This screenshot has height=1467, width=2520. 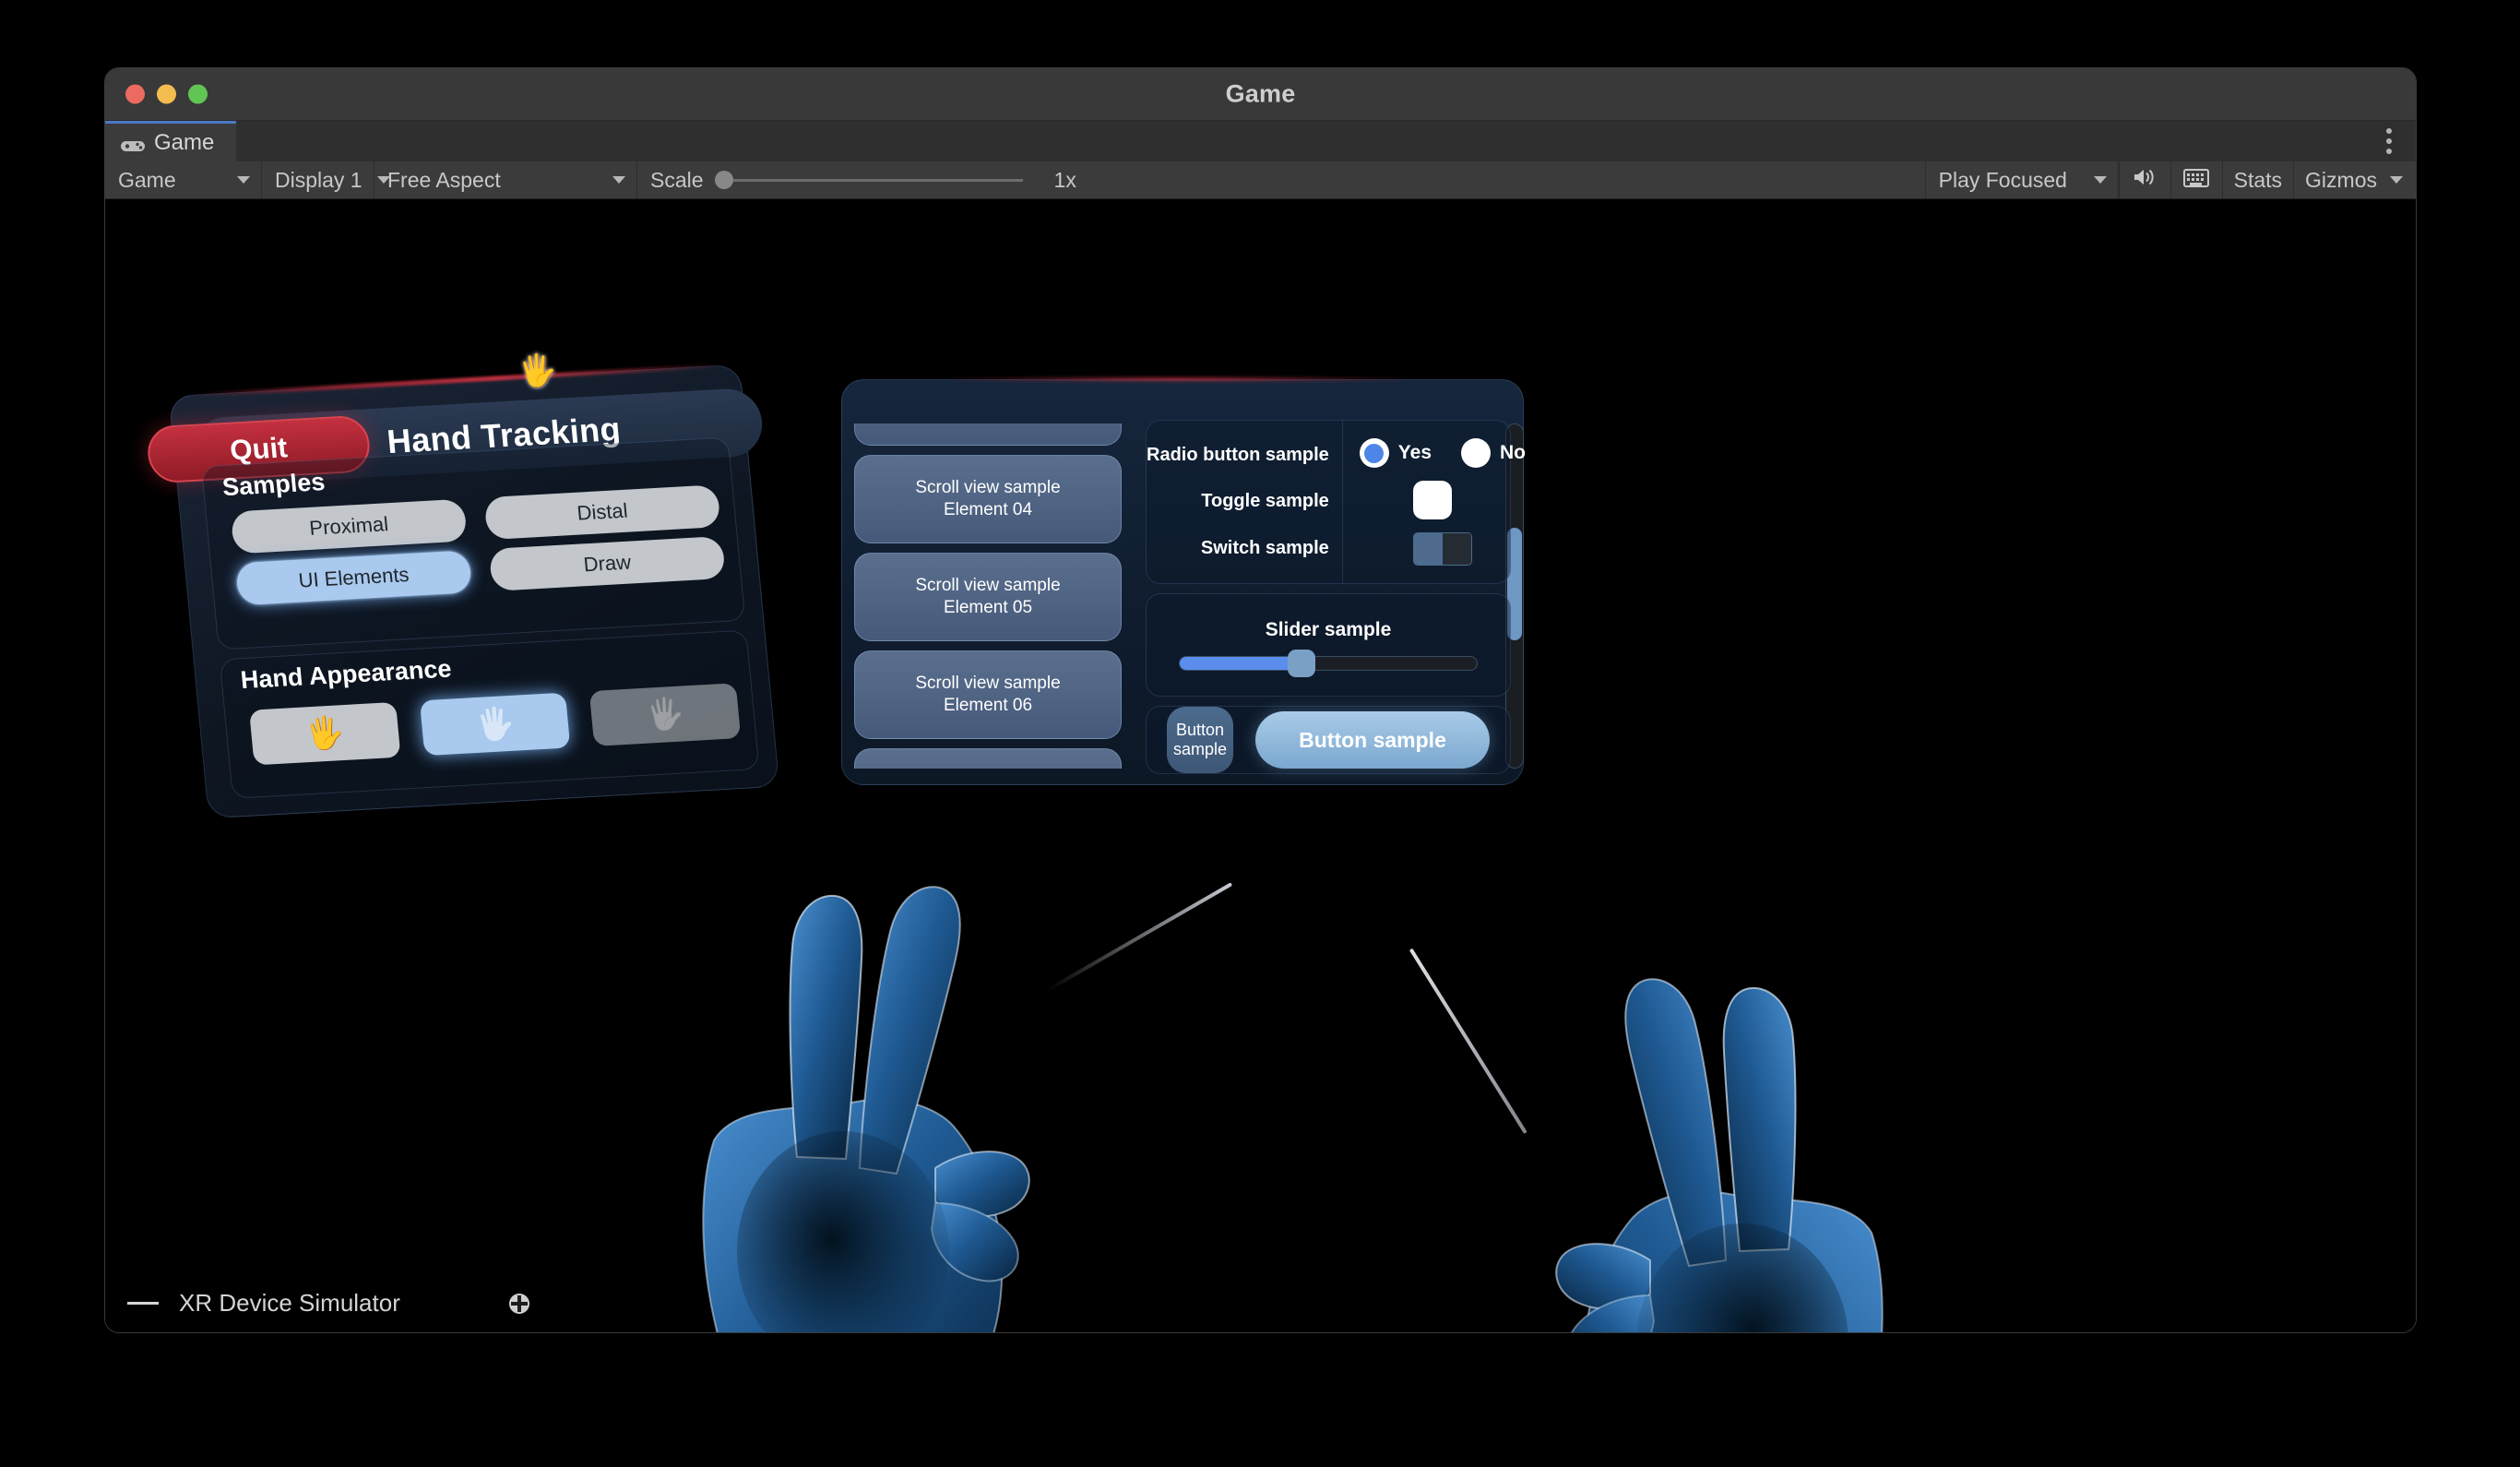 What do you see at coordinates (444, 179) in the screenshot?
I see `aspect-ratio-value: Free Aspect` at bounding box center [444, 179].